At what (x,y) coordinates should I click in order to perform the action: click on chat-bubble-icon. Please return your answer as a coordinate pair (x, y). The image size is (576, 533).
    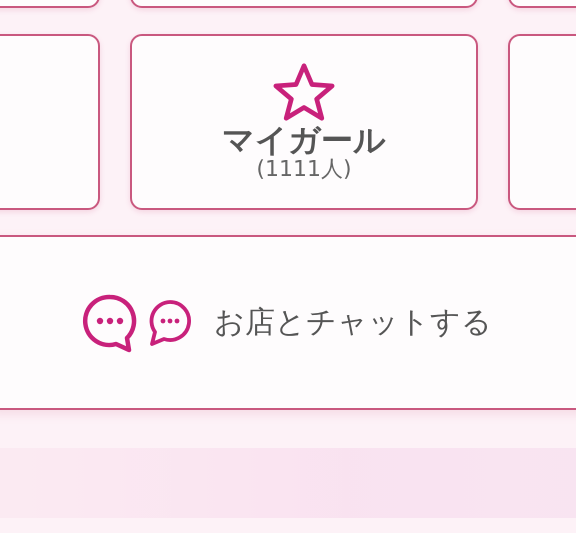
    Looking at the image, I should click on (110, 322).